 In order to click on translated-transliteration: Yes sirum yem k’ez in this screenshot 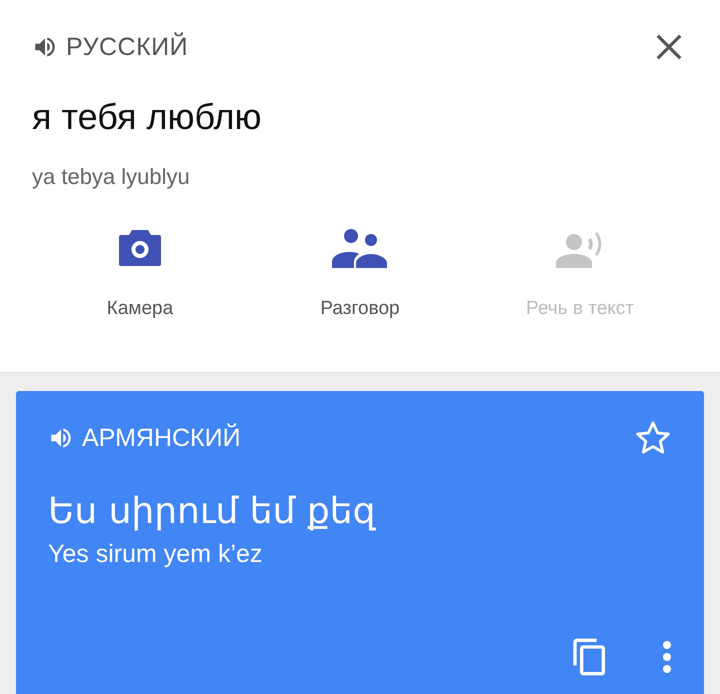, I will do `click(156, 554)`.